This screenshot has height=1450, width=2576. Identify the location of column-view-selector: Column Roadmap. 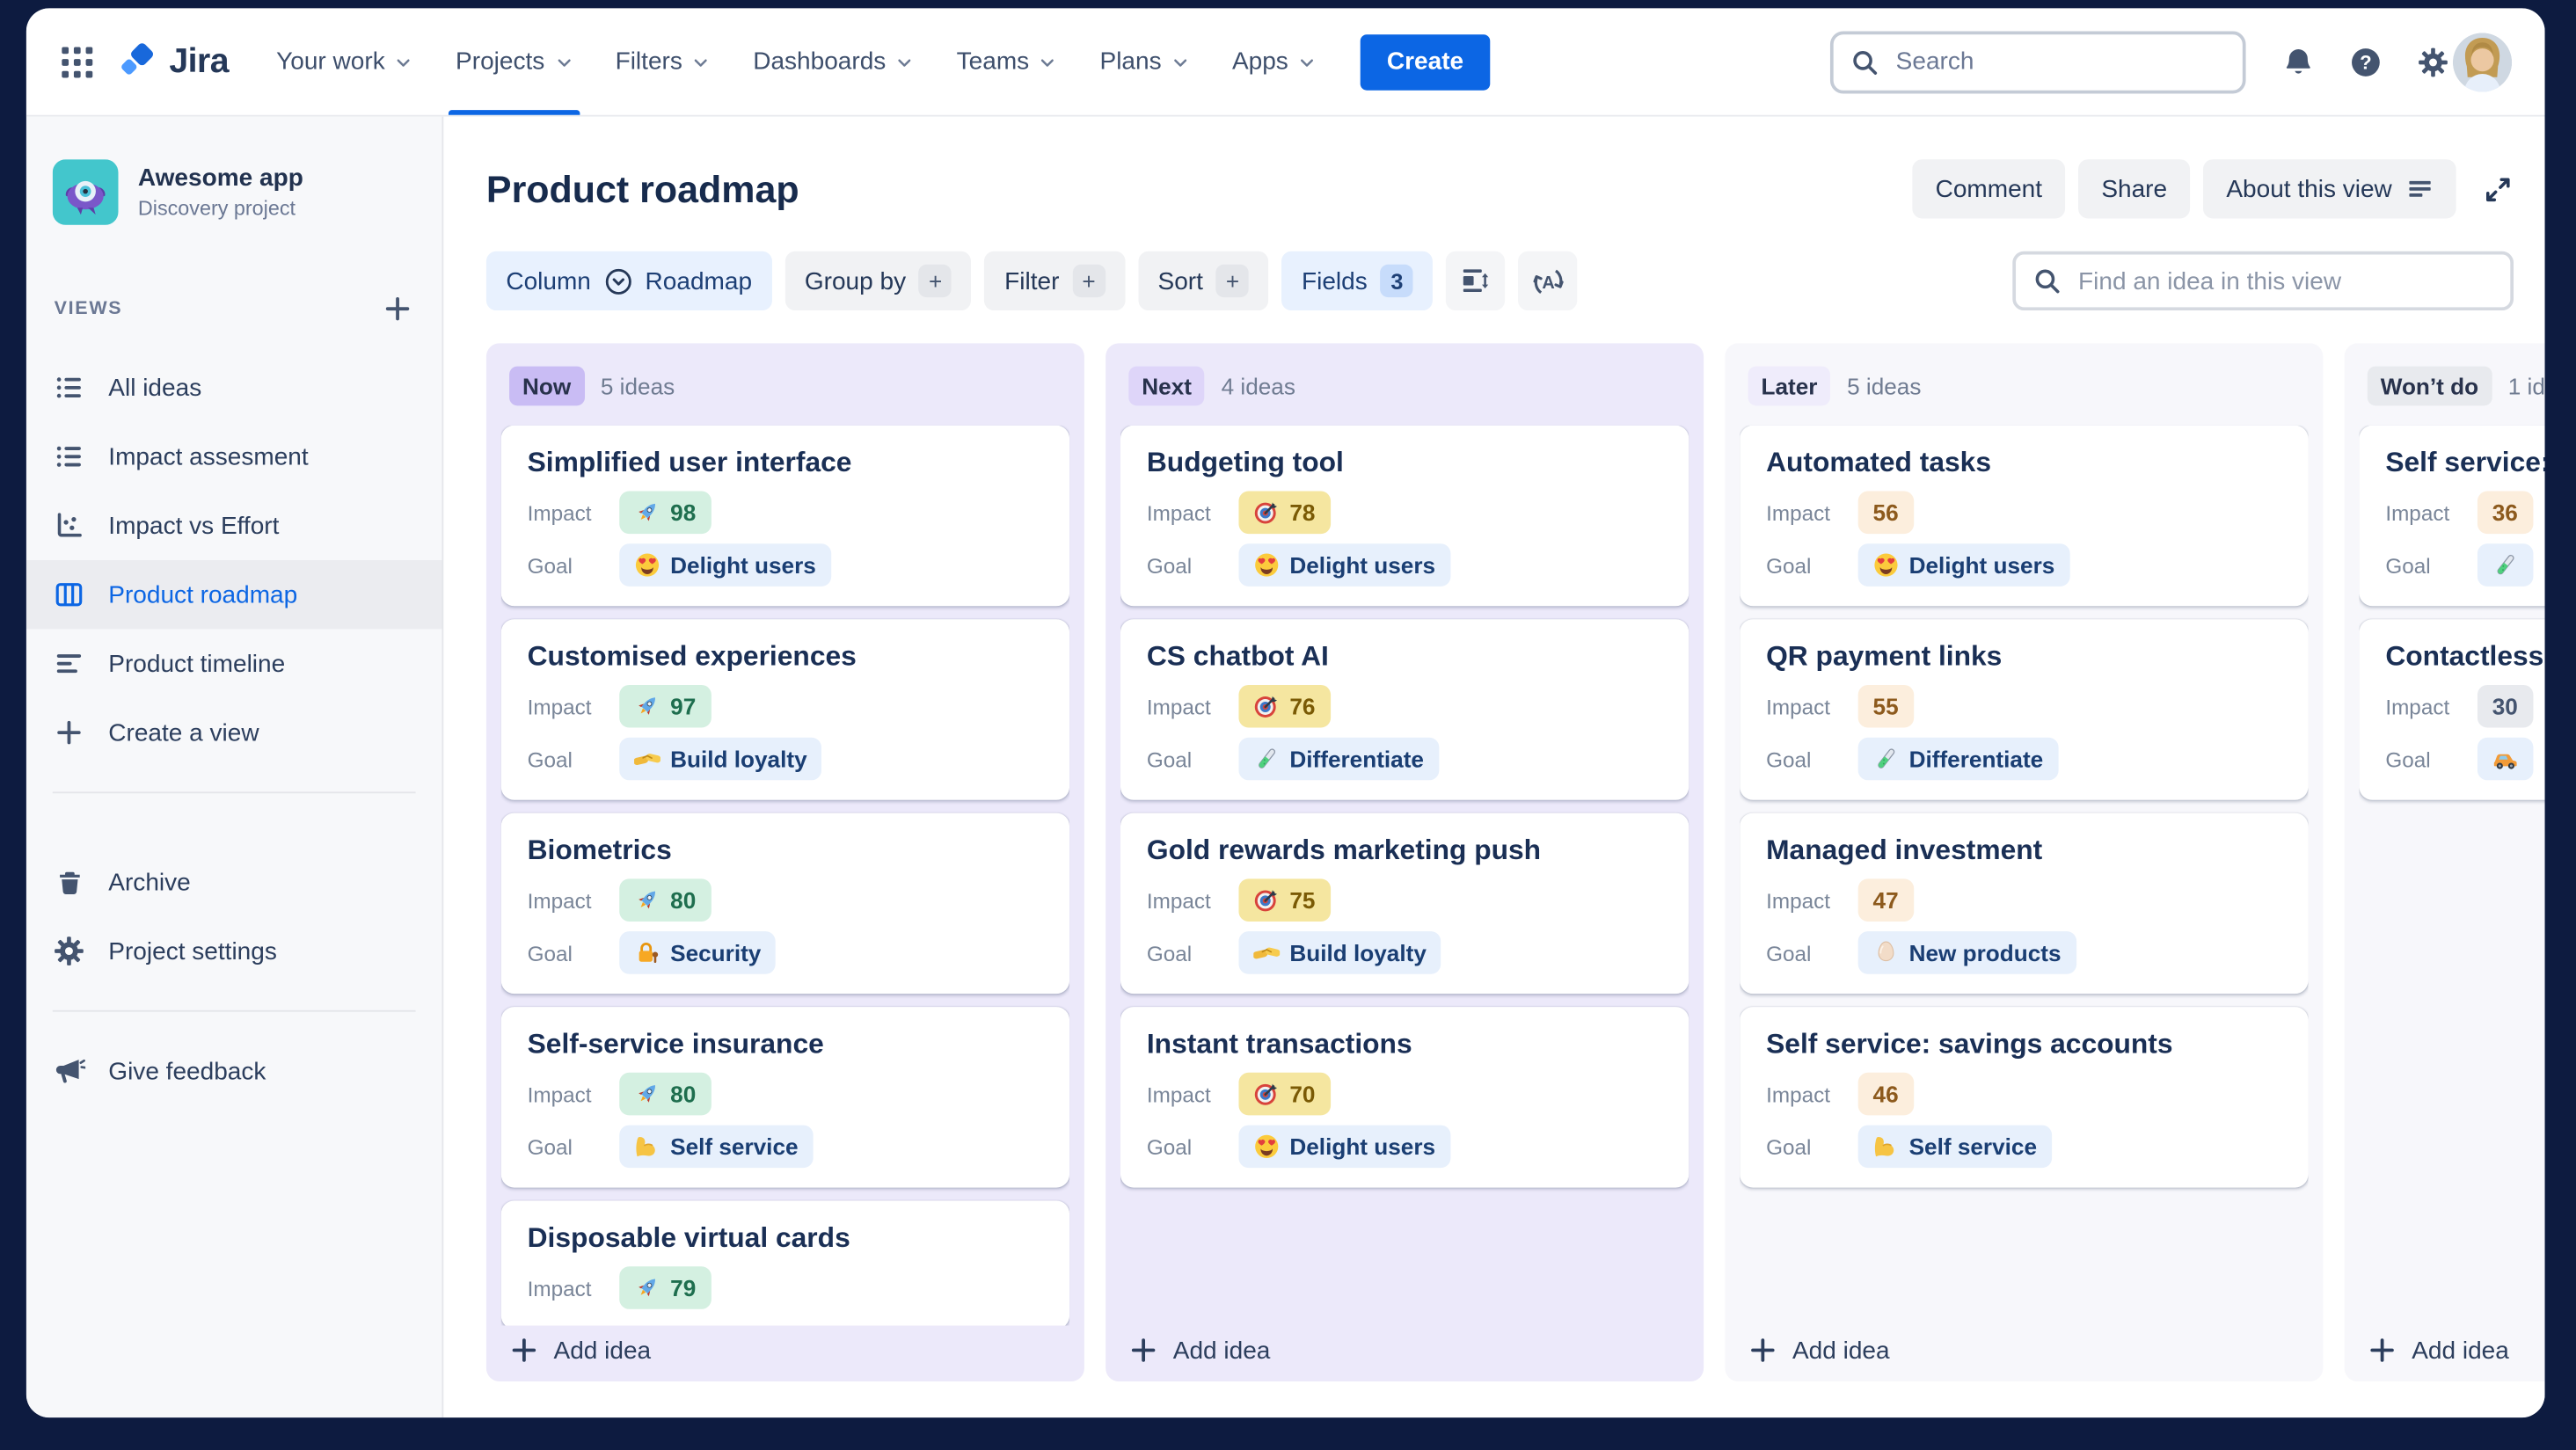
(628, 281).